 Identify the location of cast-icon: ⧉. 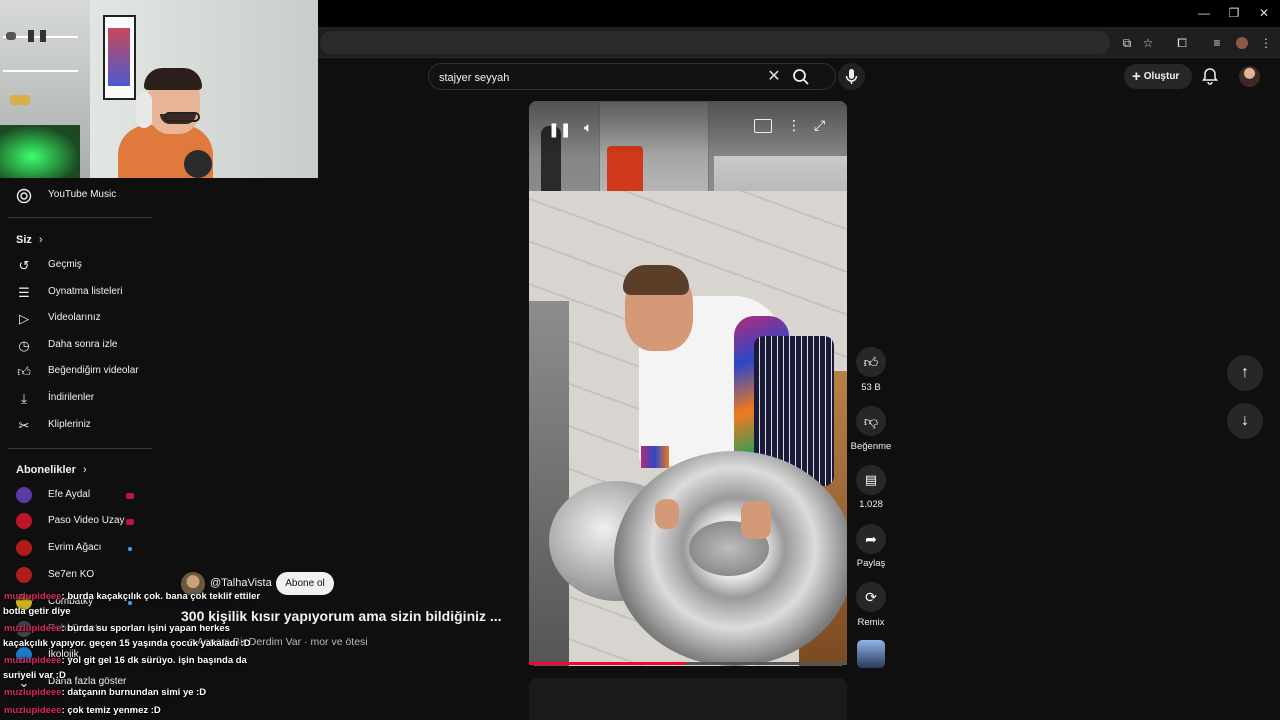
(1127, 43).